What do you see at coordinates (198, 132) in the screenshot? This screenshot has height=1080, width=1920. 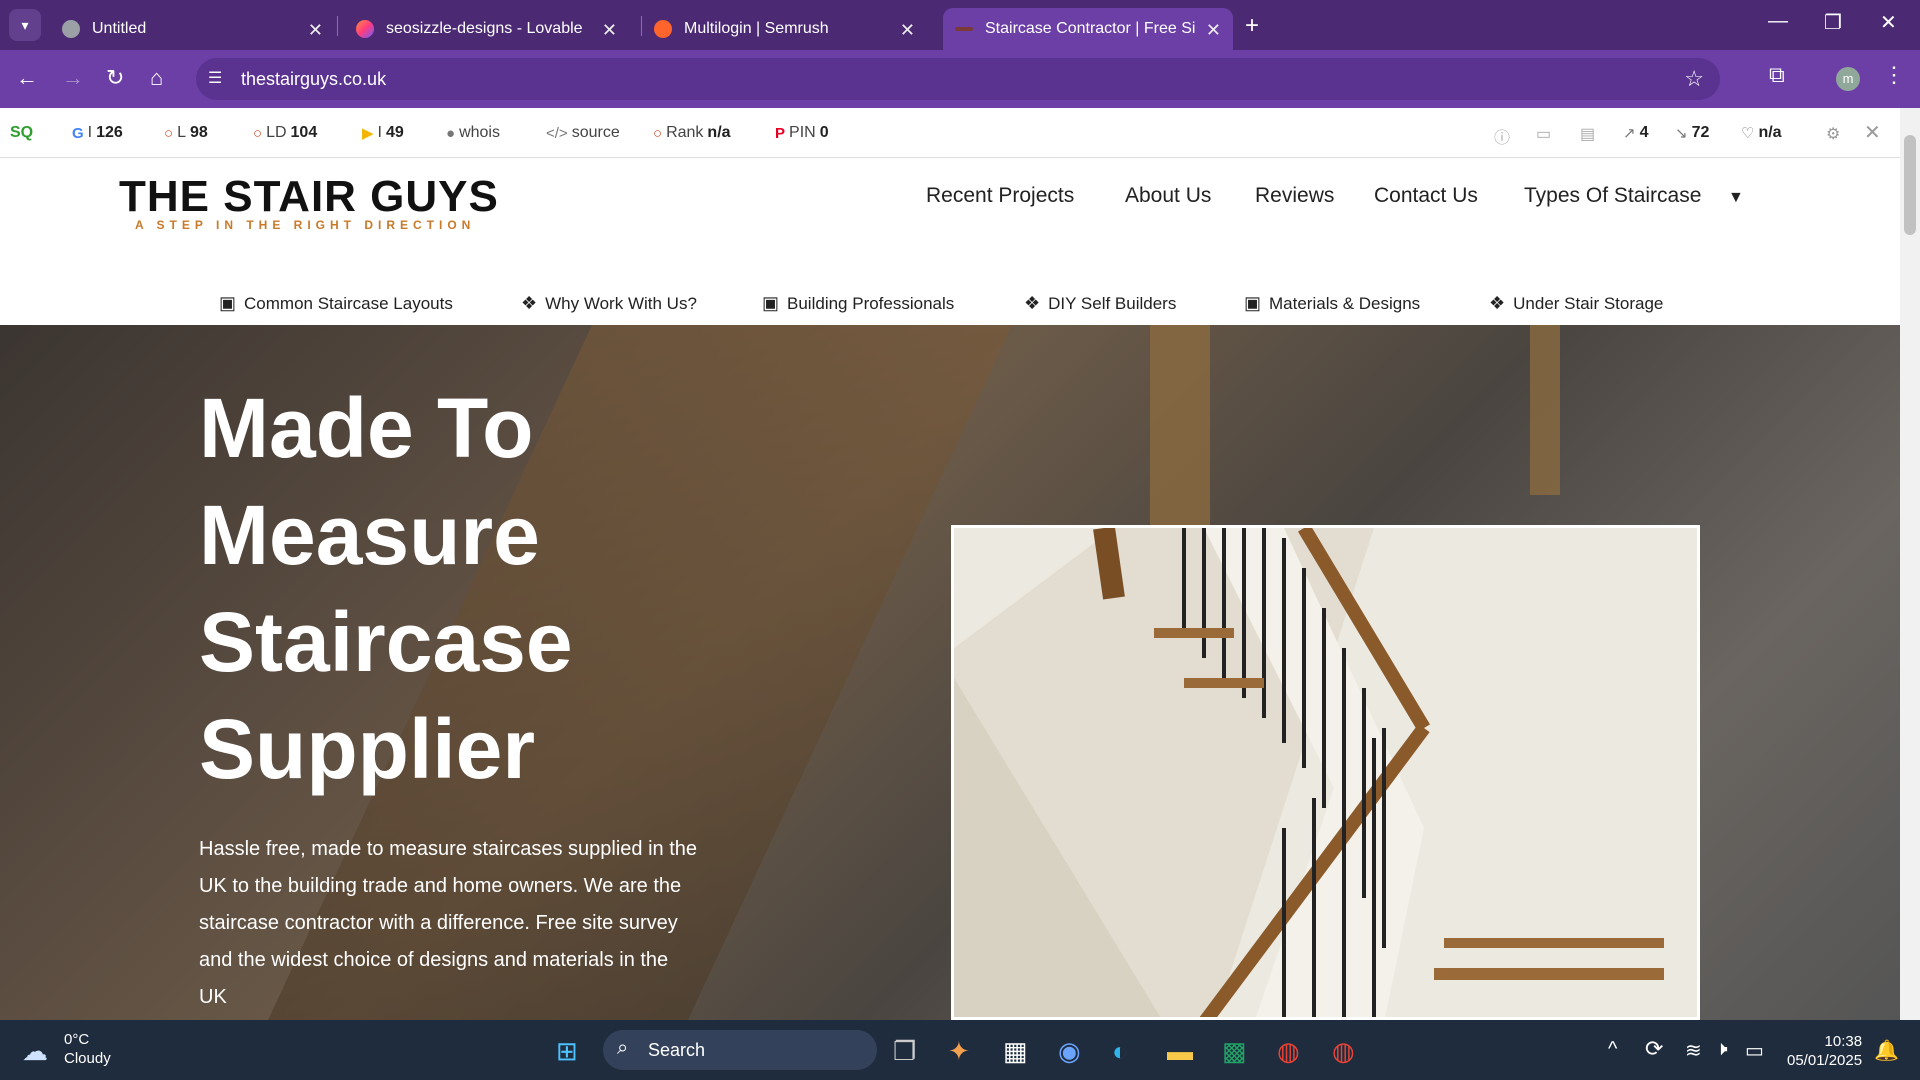 I see `links-value: 98` at bounding box center [198, 132].